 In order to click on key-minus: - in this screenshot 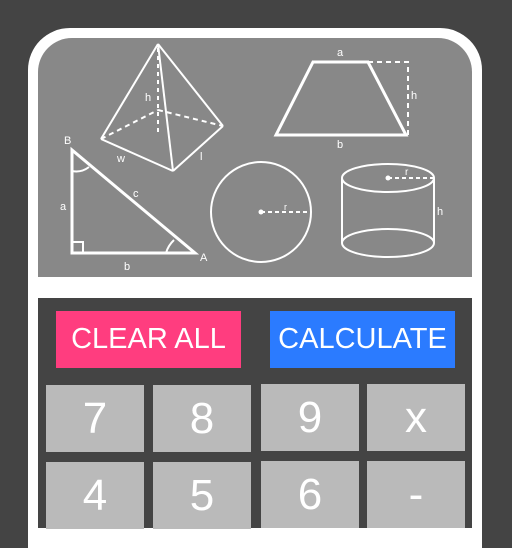, I will do `click(416, 494)`.